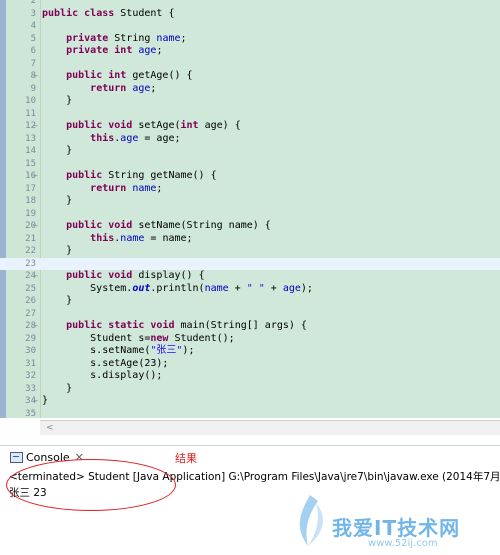 The height and width of the screenshot is (555, 500). What do you see at coordinates (250, 14) in the screenshot?
I see `code-line: 3 public class Student {` at bounding box center [250, 14].